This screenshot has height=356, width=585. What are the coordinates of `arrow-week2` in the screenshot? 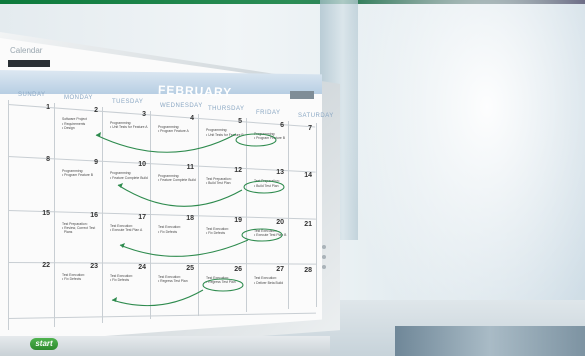 It's located at (180, 195).